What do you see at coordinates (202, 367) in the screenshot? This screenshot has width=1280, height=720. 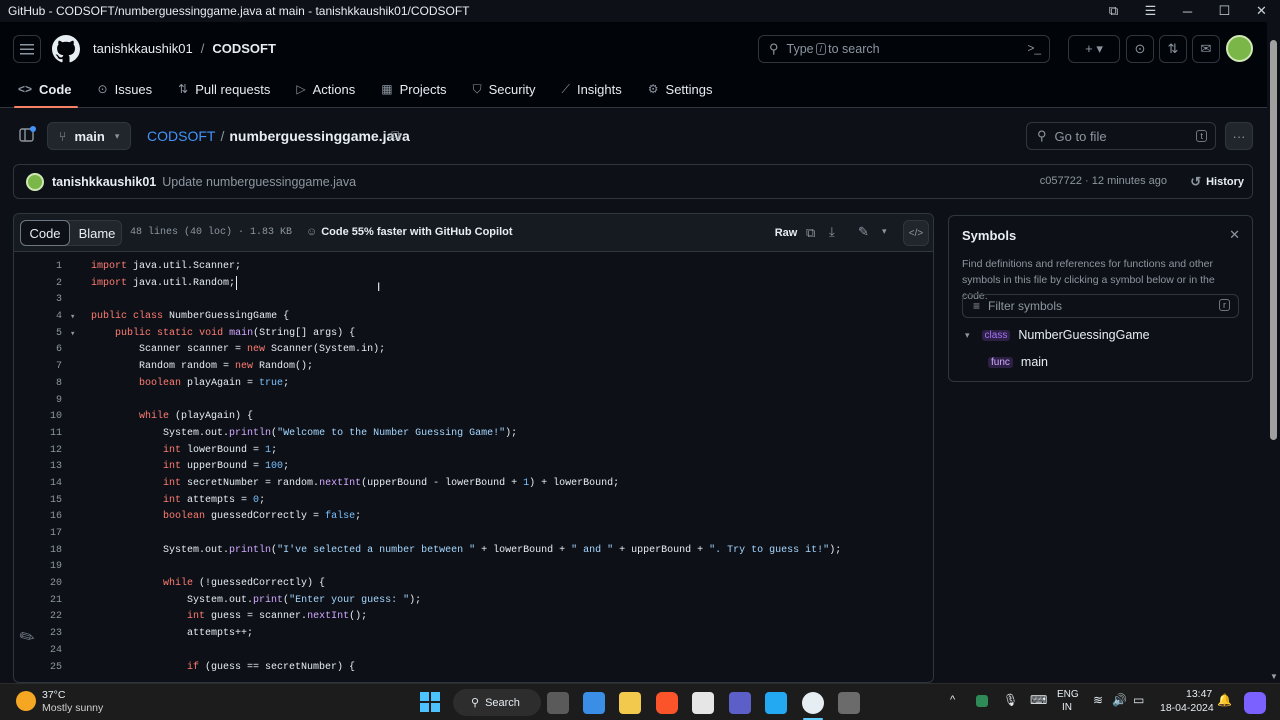 I see `code-text: Random random = new Random();` at bounding box center [202, 367].